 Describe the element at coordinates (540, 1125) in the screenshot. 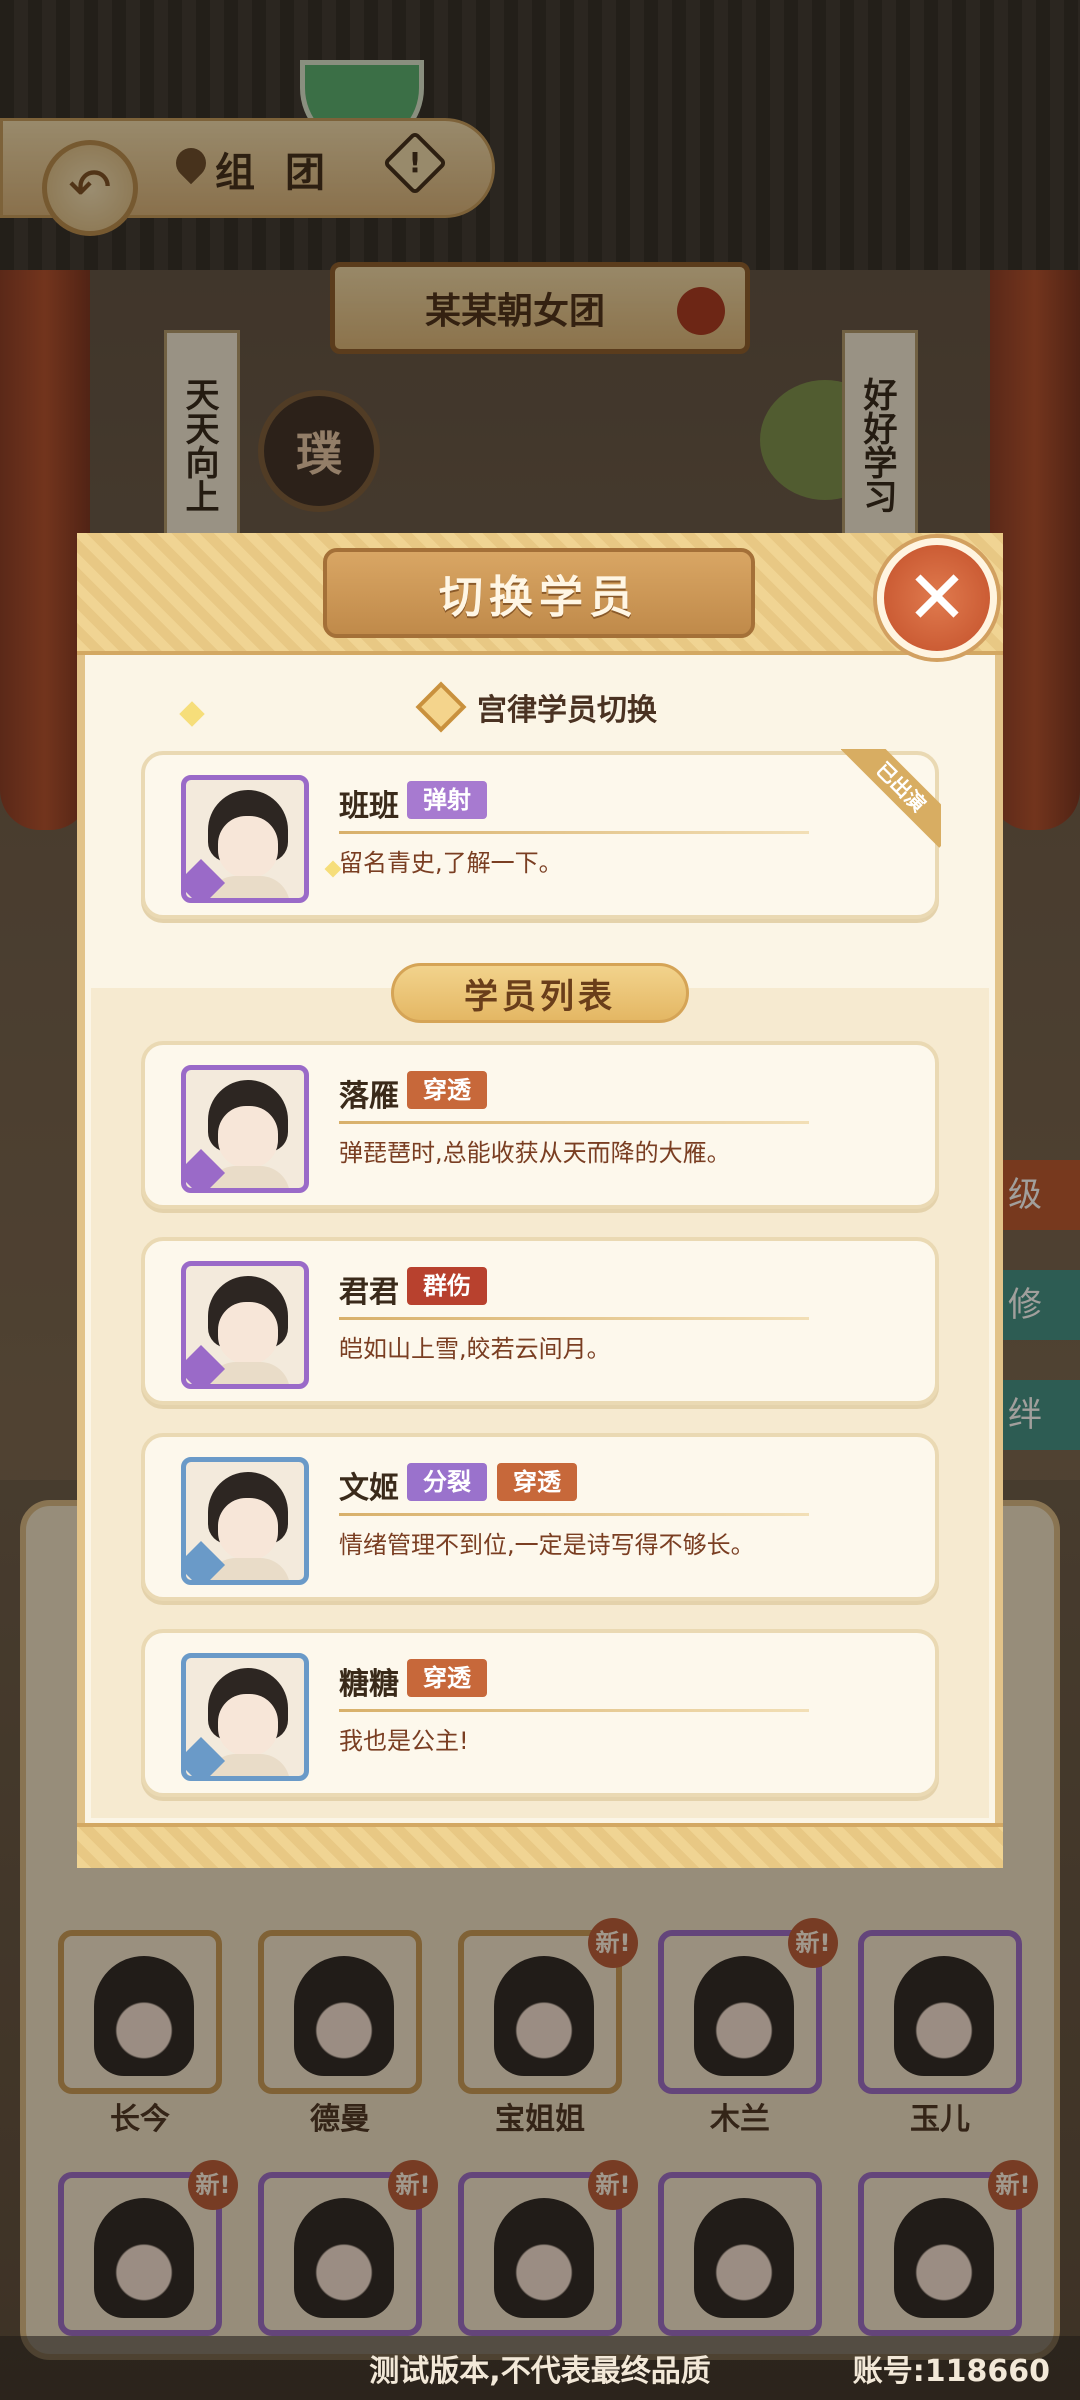

I see `student-card: 落雁 穿透 弹琵琶时,总能收获从天而降的大雁。` at that location.